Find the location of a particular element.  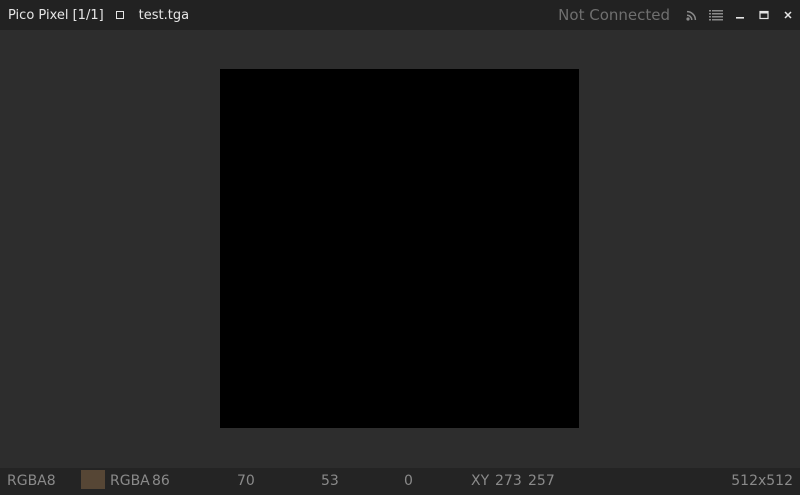

tab-label: test.tga is located at coordinates (164, 15).